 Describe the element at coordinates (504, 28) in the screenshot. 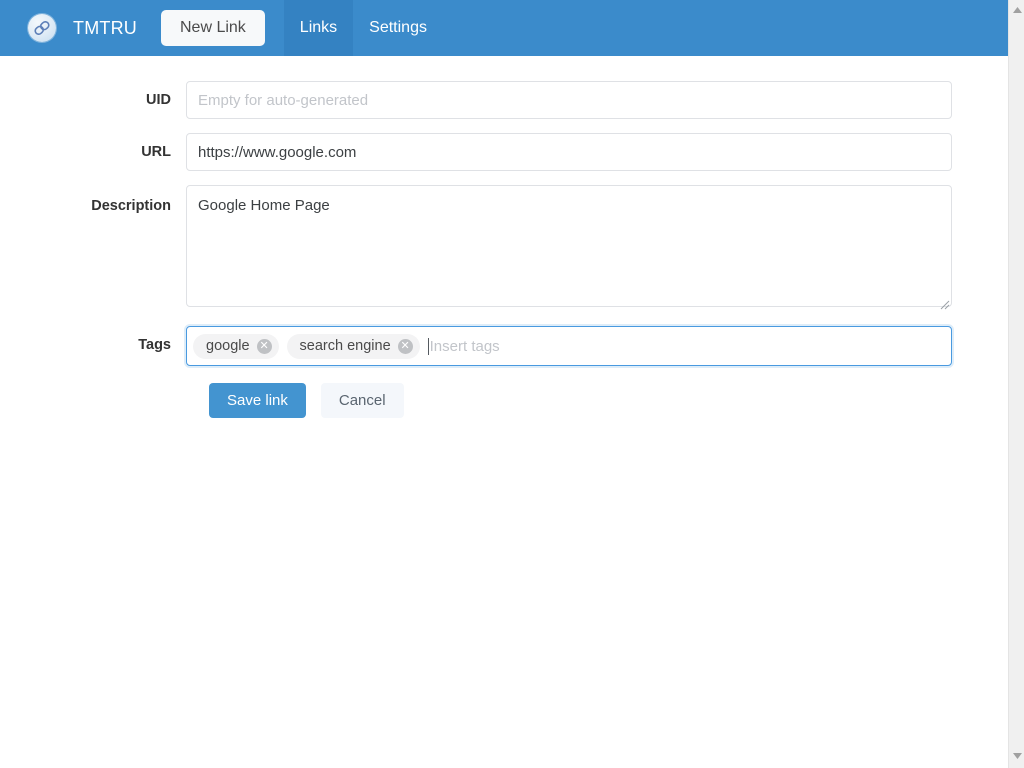

I see `navbar: TMTRU New Link Links Settings` at that location.